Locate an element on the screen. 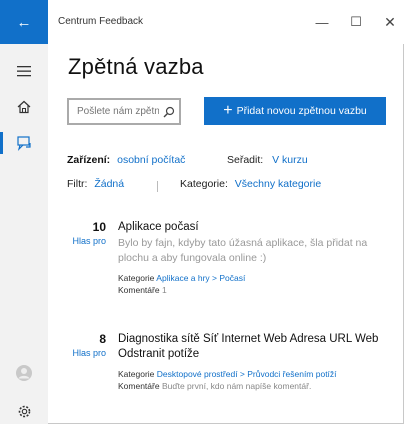 The image size is (404, 424). sort-selector: V kurzu is located at coordinates (290, 160).